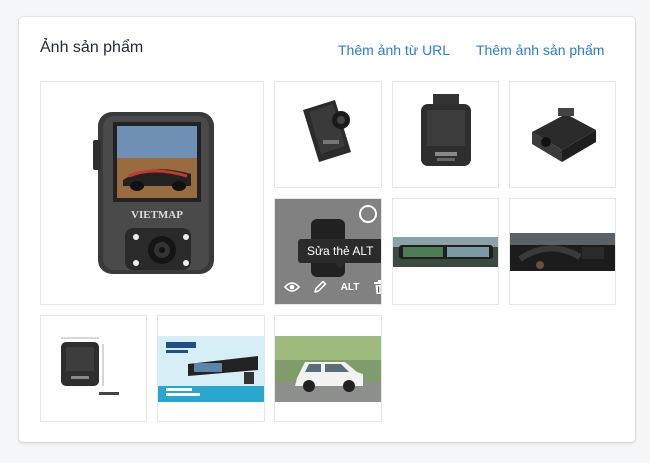  Describe the element at coordinates (339, 253) in the screenshot. I see `edit-alt-tooltip: Sửa thẻ ALT` at that location.